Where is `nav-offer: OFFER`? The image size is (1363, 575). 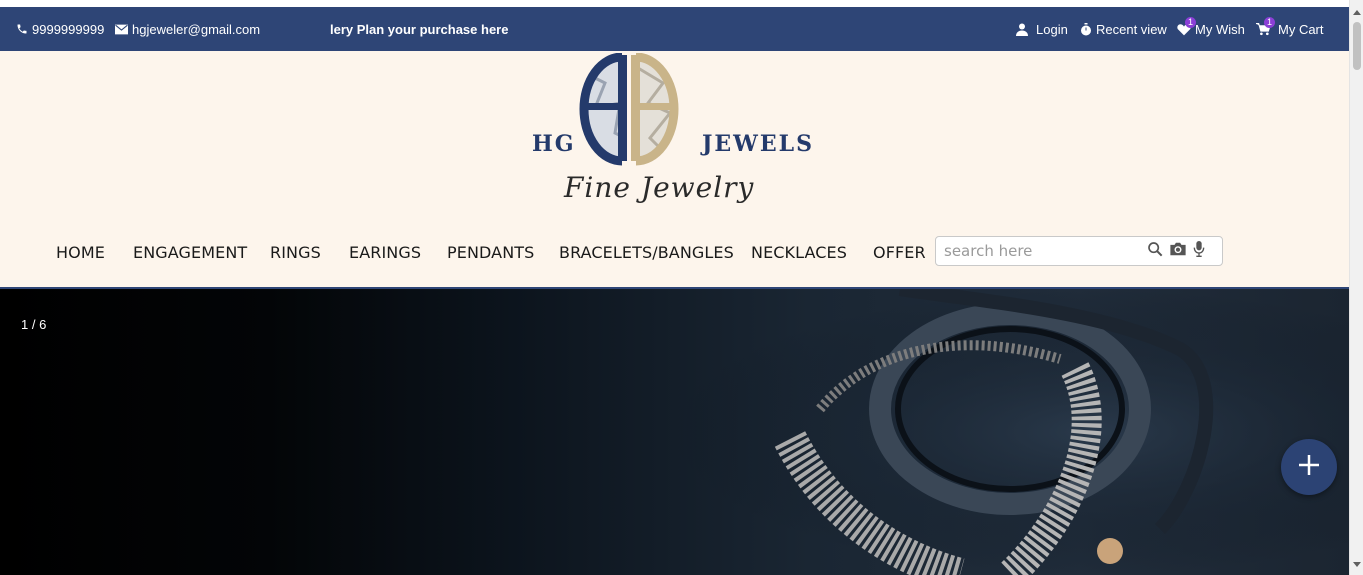 nav-offer: OFFER is located at coordinates (899, 252).